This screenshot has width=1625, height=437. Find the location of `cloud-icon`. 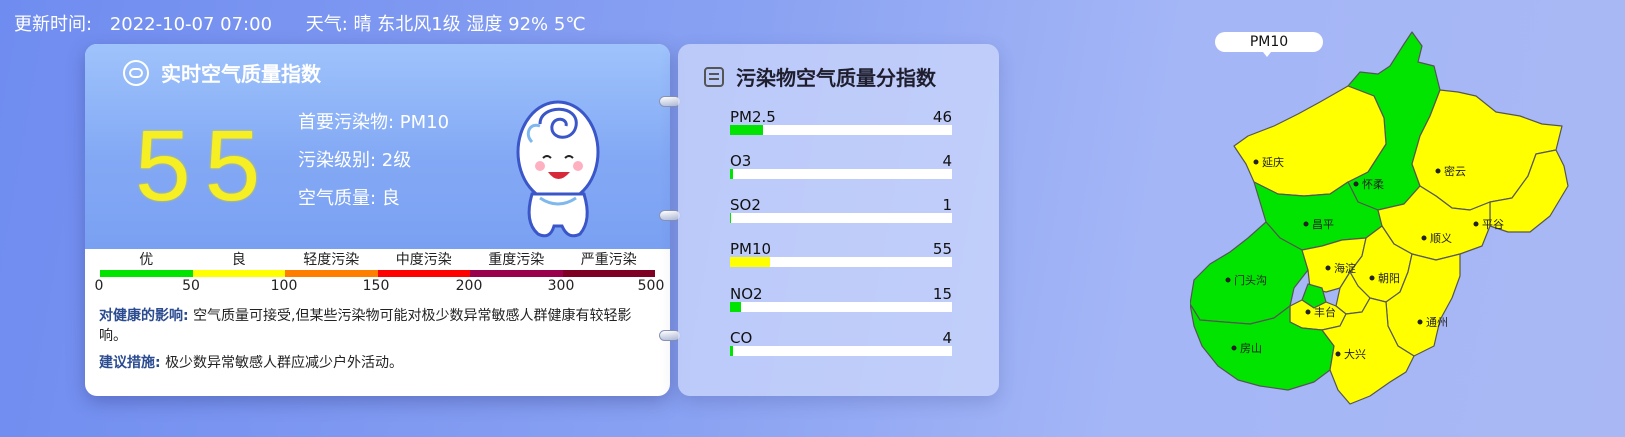

cloud-icon is located at coordinates (136, 72).